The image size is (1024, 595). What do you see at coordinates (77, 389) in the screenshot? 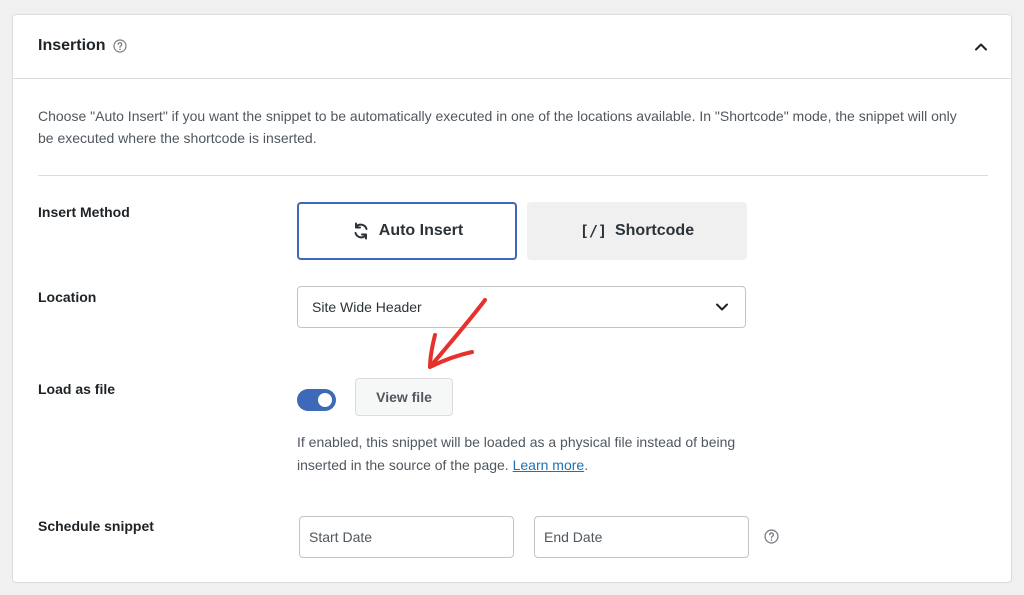
I see `load-as-file-label: Load as file` at bounding box center [77, 389].